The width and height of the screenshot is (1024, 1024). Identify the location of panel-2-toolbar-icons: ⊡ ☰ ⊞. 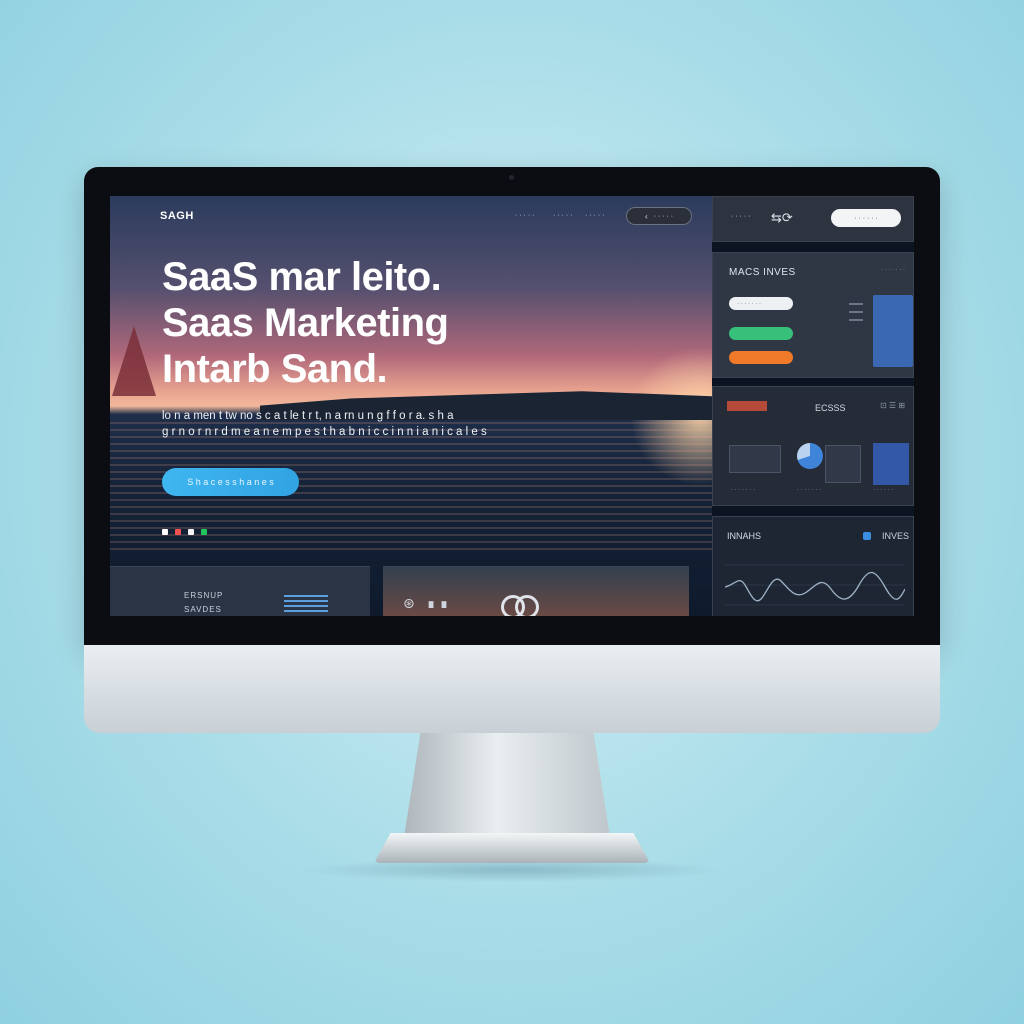
(892, 405).